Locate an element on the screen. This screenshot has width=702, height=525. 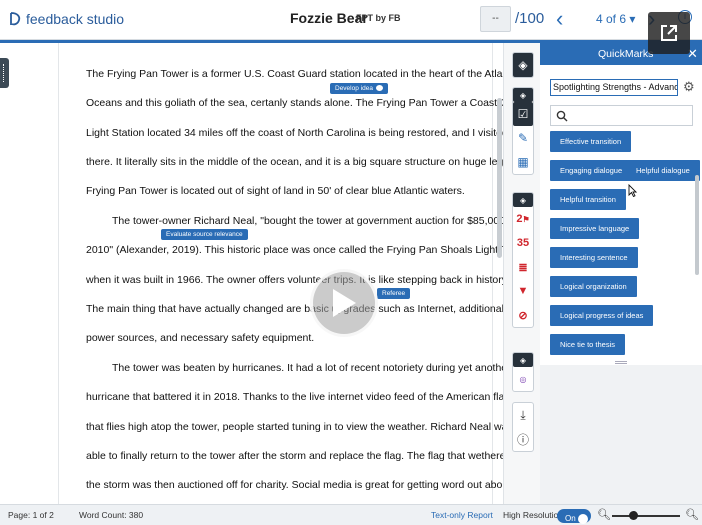
quickmark-bubble-referee: Referee is located at coordinates (394, 293).